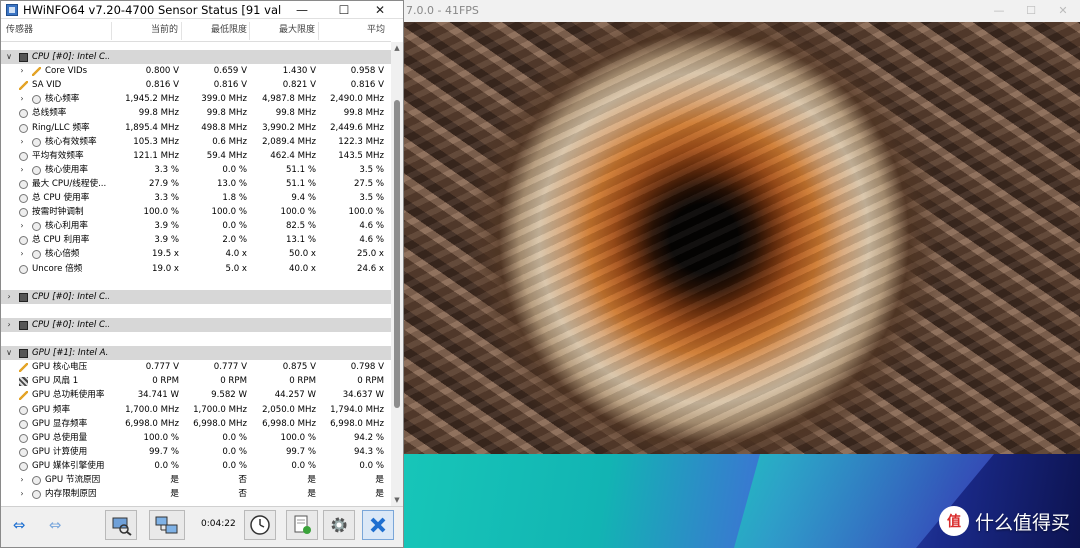  I want to click on value-max: 462.4 MHz, so click(293, 155).